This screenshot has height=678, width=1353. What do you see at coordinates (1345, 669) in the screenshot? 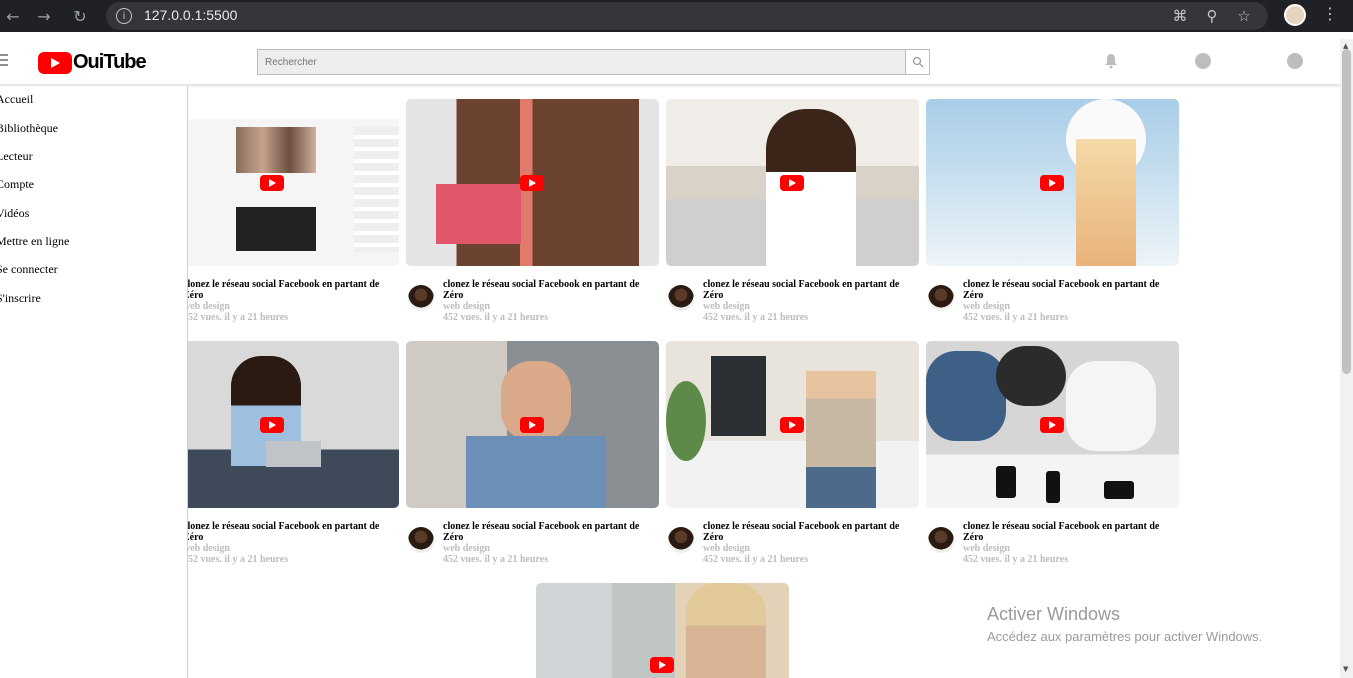
I see `scroll-down-icon: ▼` at bounding box center [1345, 669].